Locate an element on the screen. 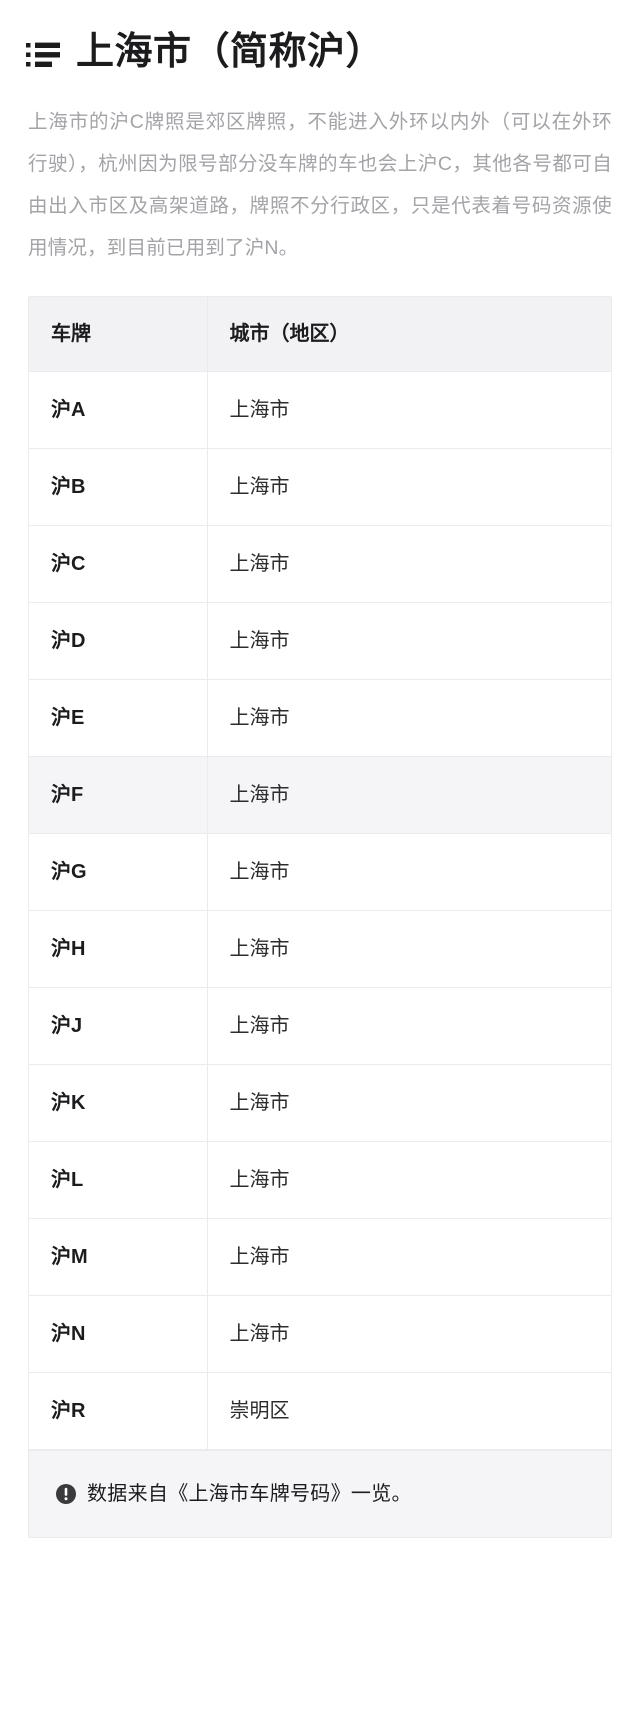 This screenshot has width=640, height=1714. list-icon is located at coordinates (43, 53).